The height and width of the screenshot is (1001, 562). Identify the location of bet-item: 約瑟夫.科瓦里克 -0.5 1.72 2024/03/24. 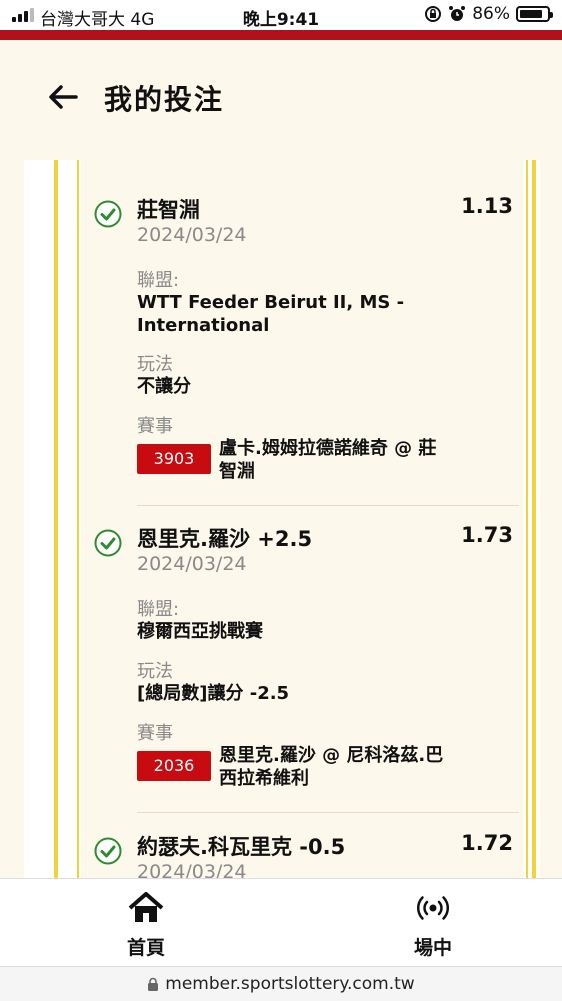
(305, 854).